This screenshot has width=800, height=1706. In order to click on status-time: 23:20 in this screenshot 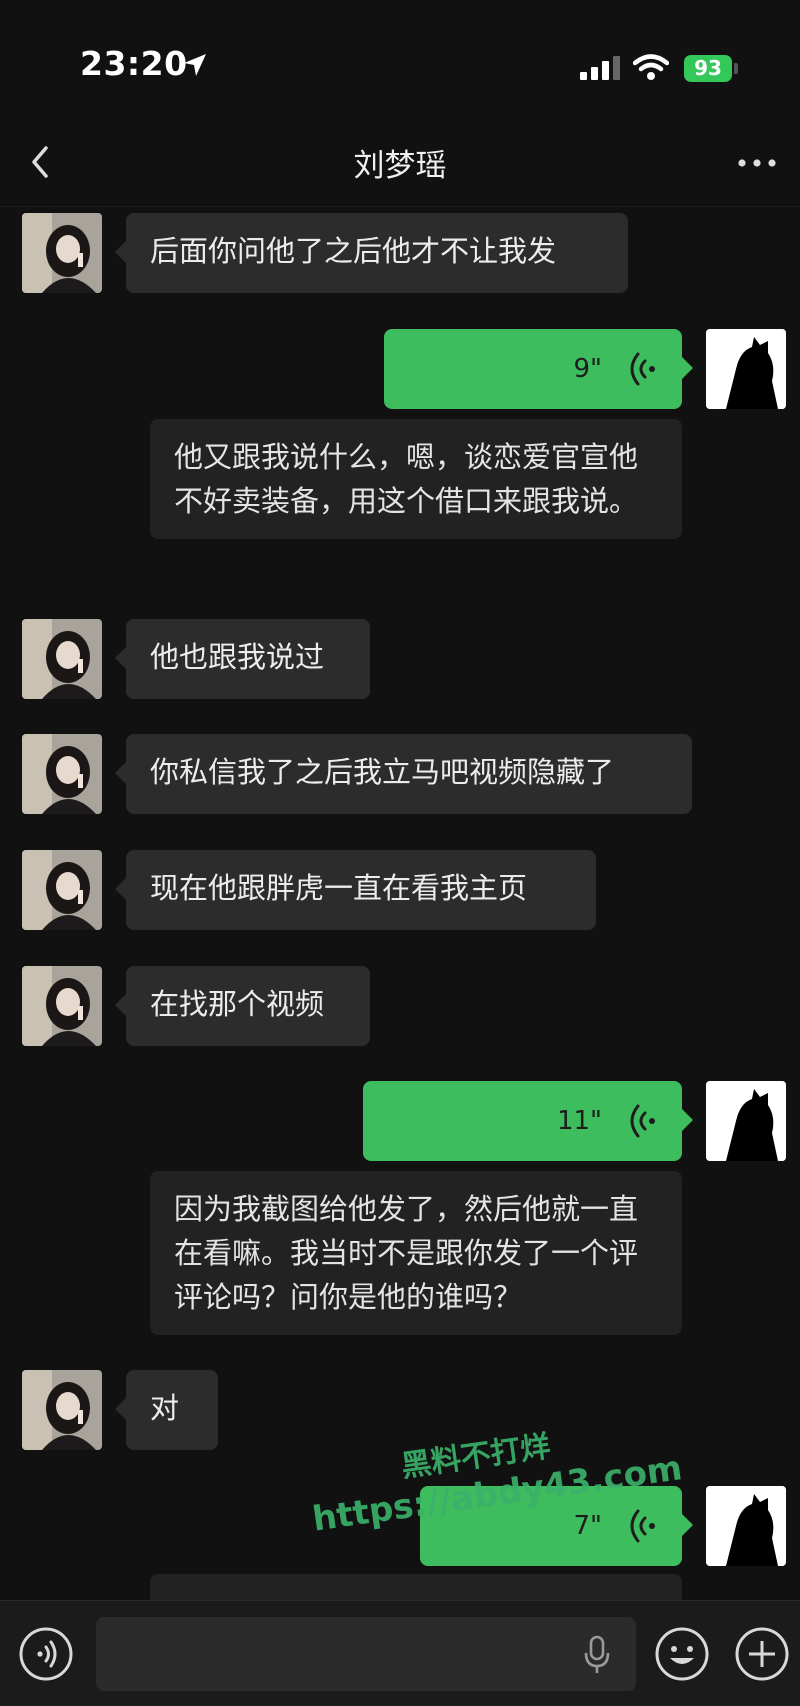, I will do `click(134, 63)`.